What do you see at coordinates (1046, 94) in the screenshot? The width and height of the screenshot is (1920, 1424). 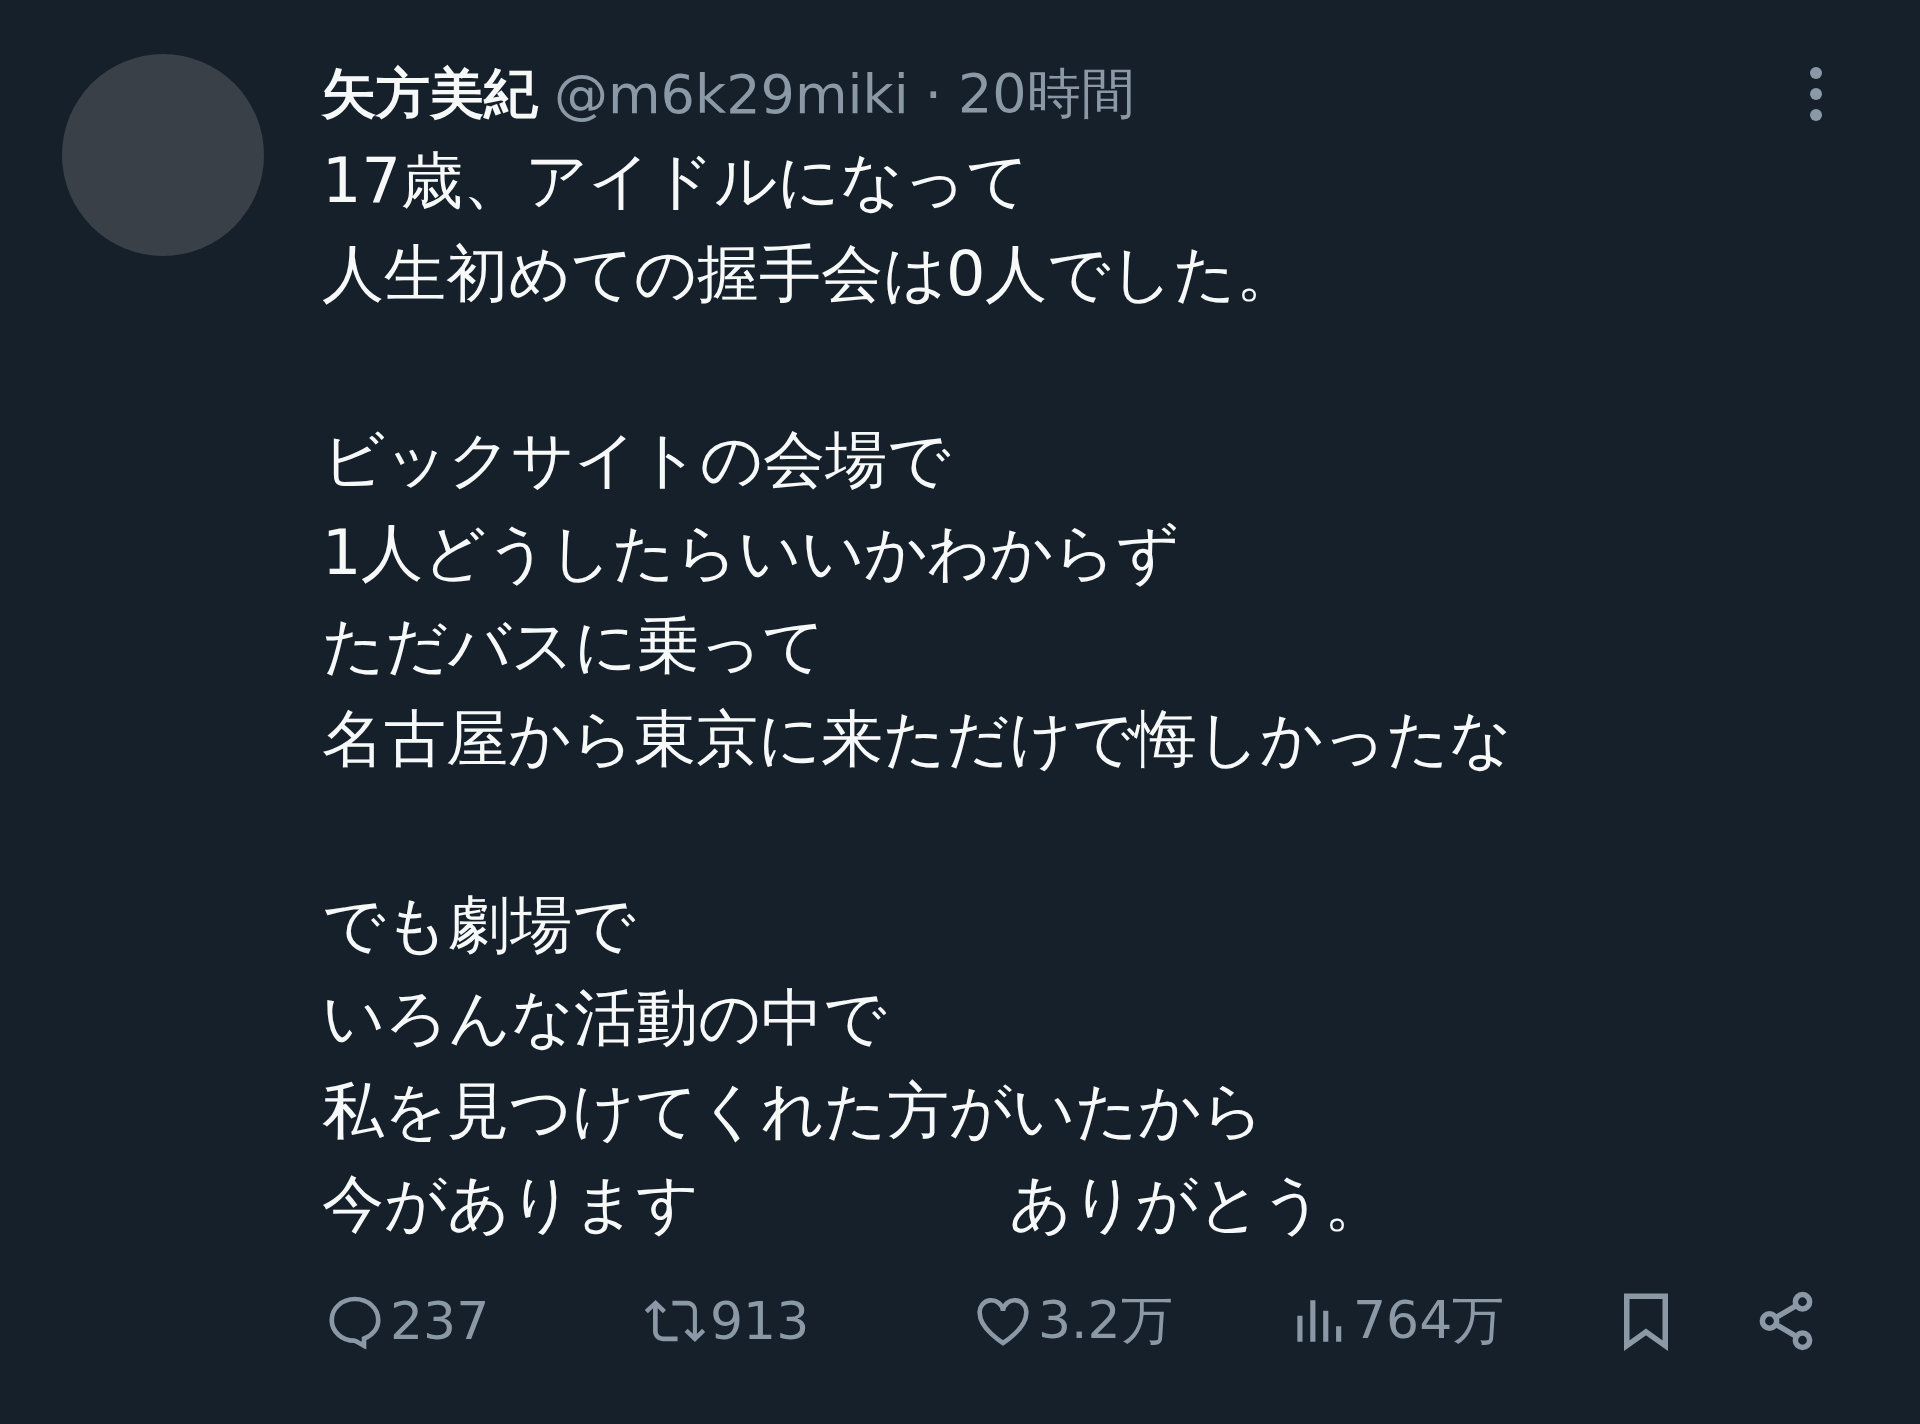 I see `post-time: 20時間` at bounding box center [1046, 94].